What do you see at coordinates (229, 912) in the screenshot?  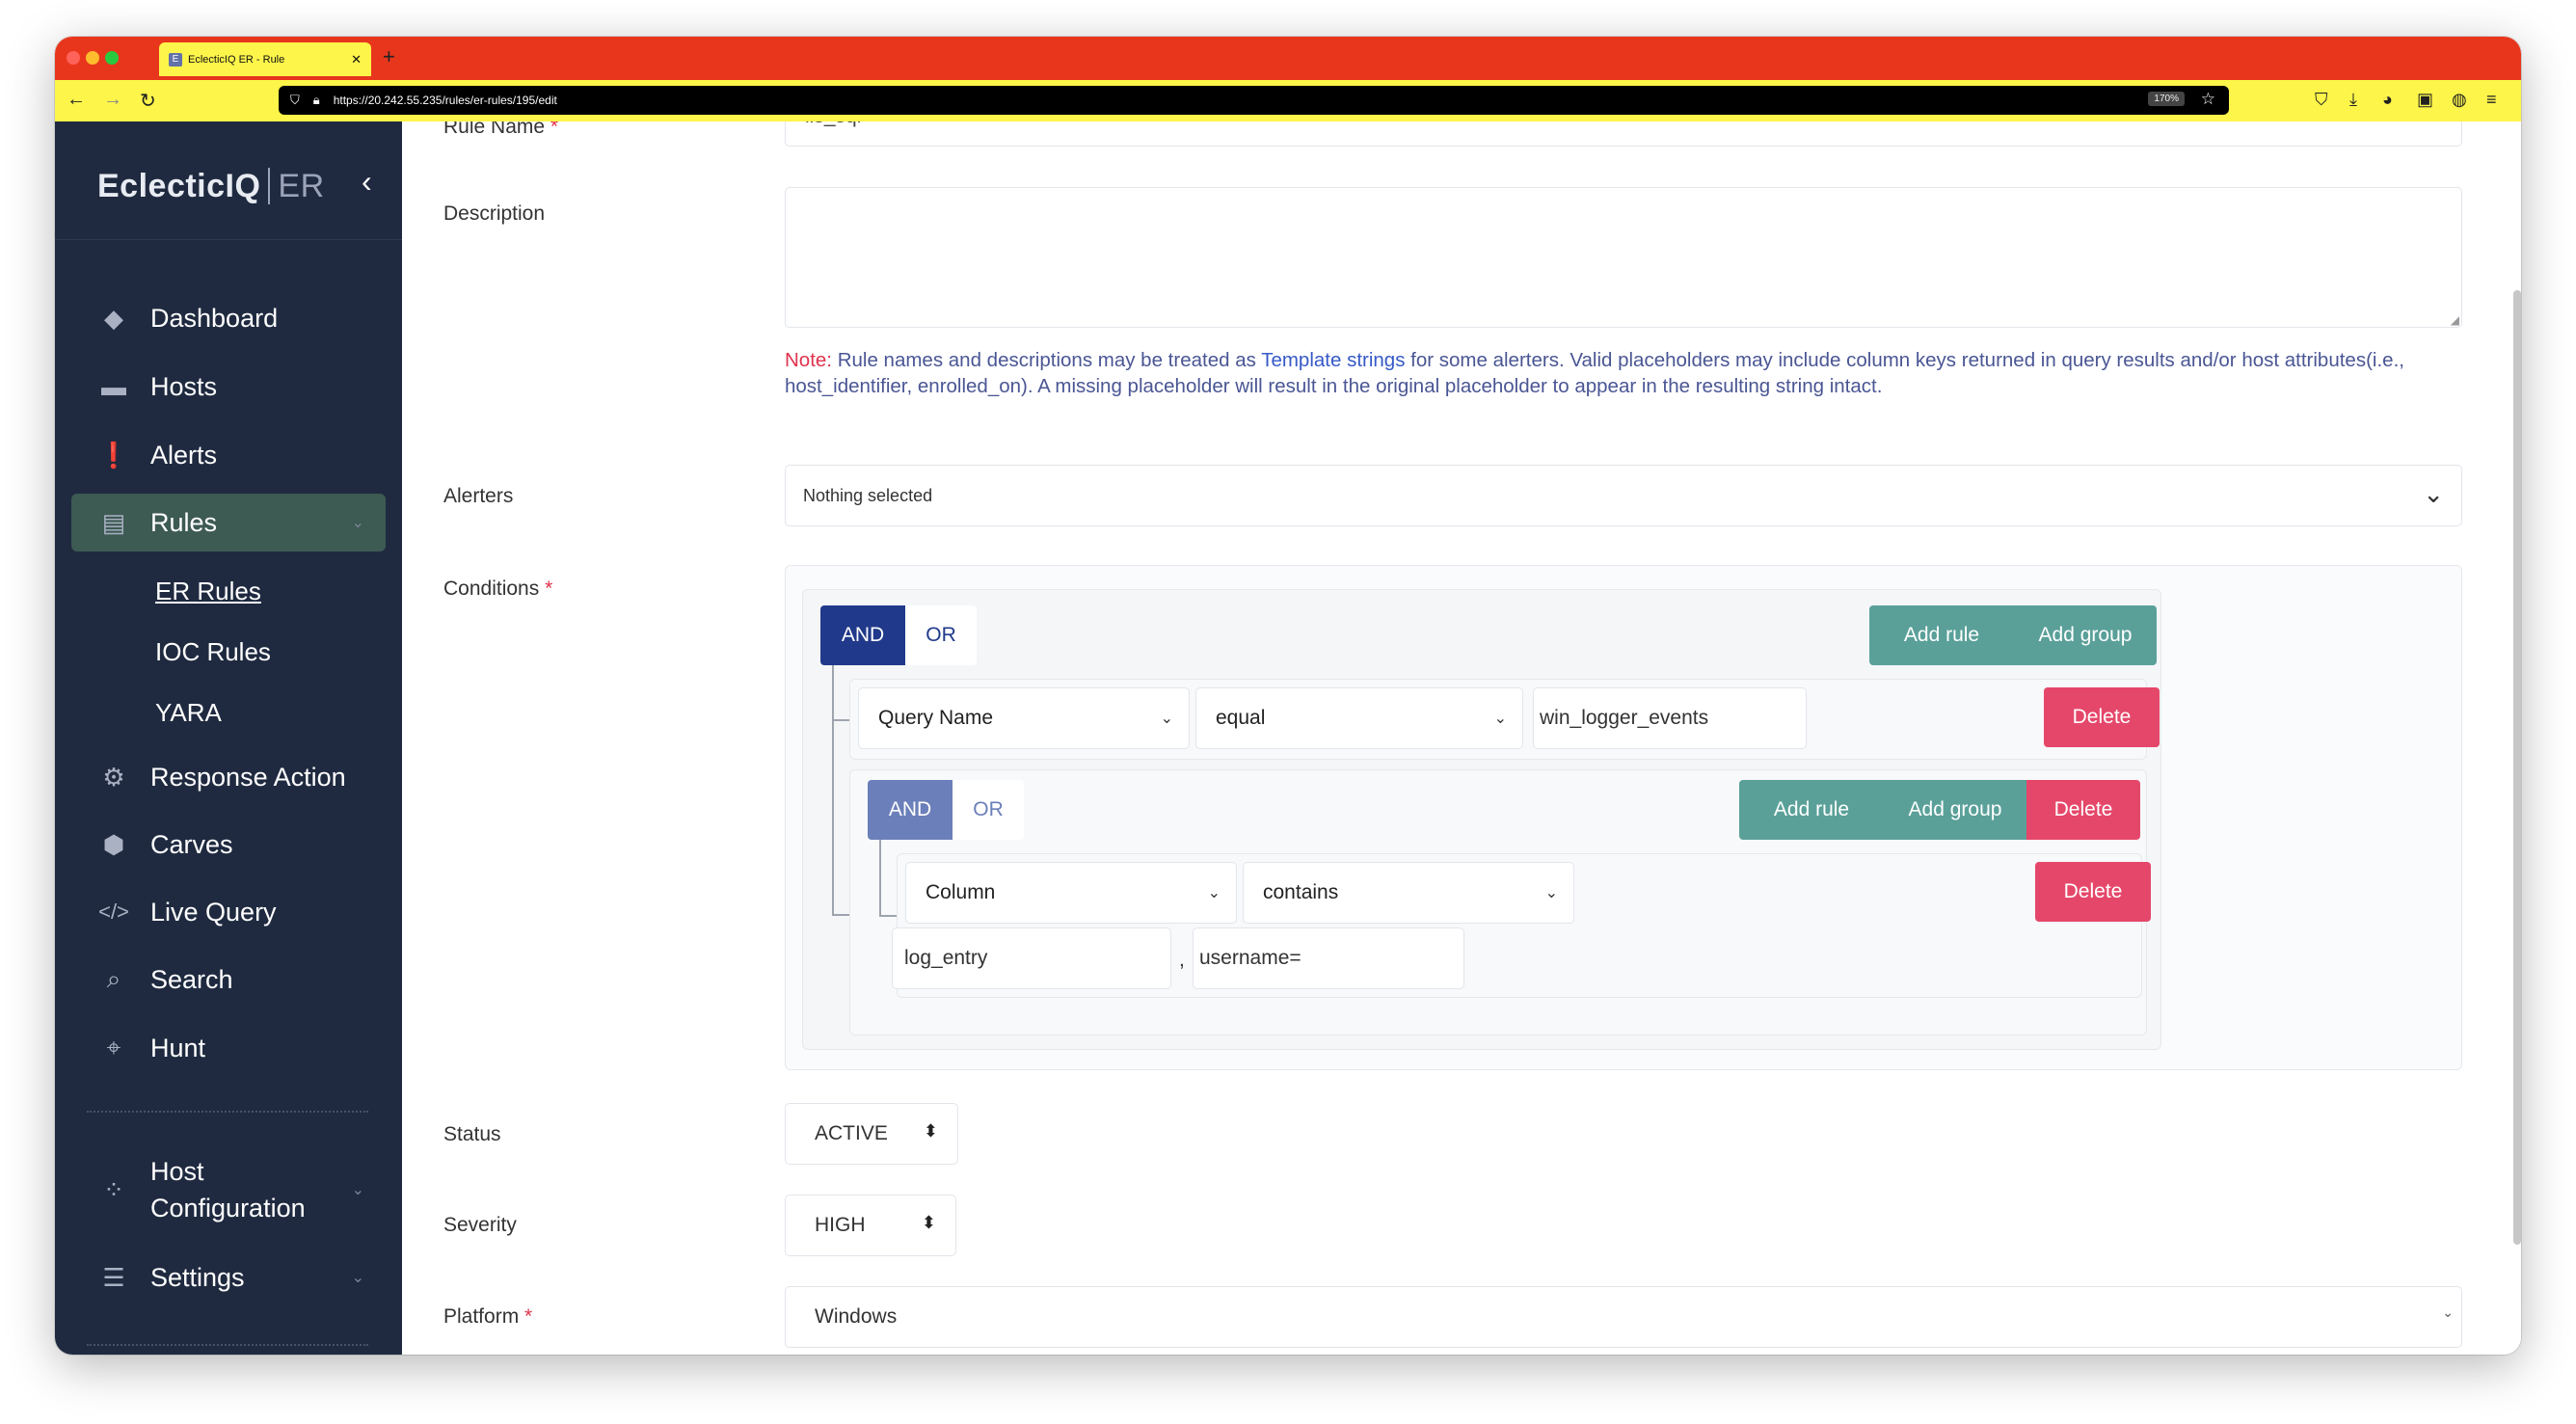 I see `sidebar-item-live-query: </> Live Query` at bounding box center [229, 912].